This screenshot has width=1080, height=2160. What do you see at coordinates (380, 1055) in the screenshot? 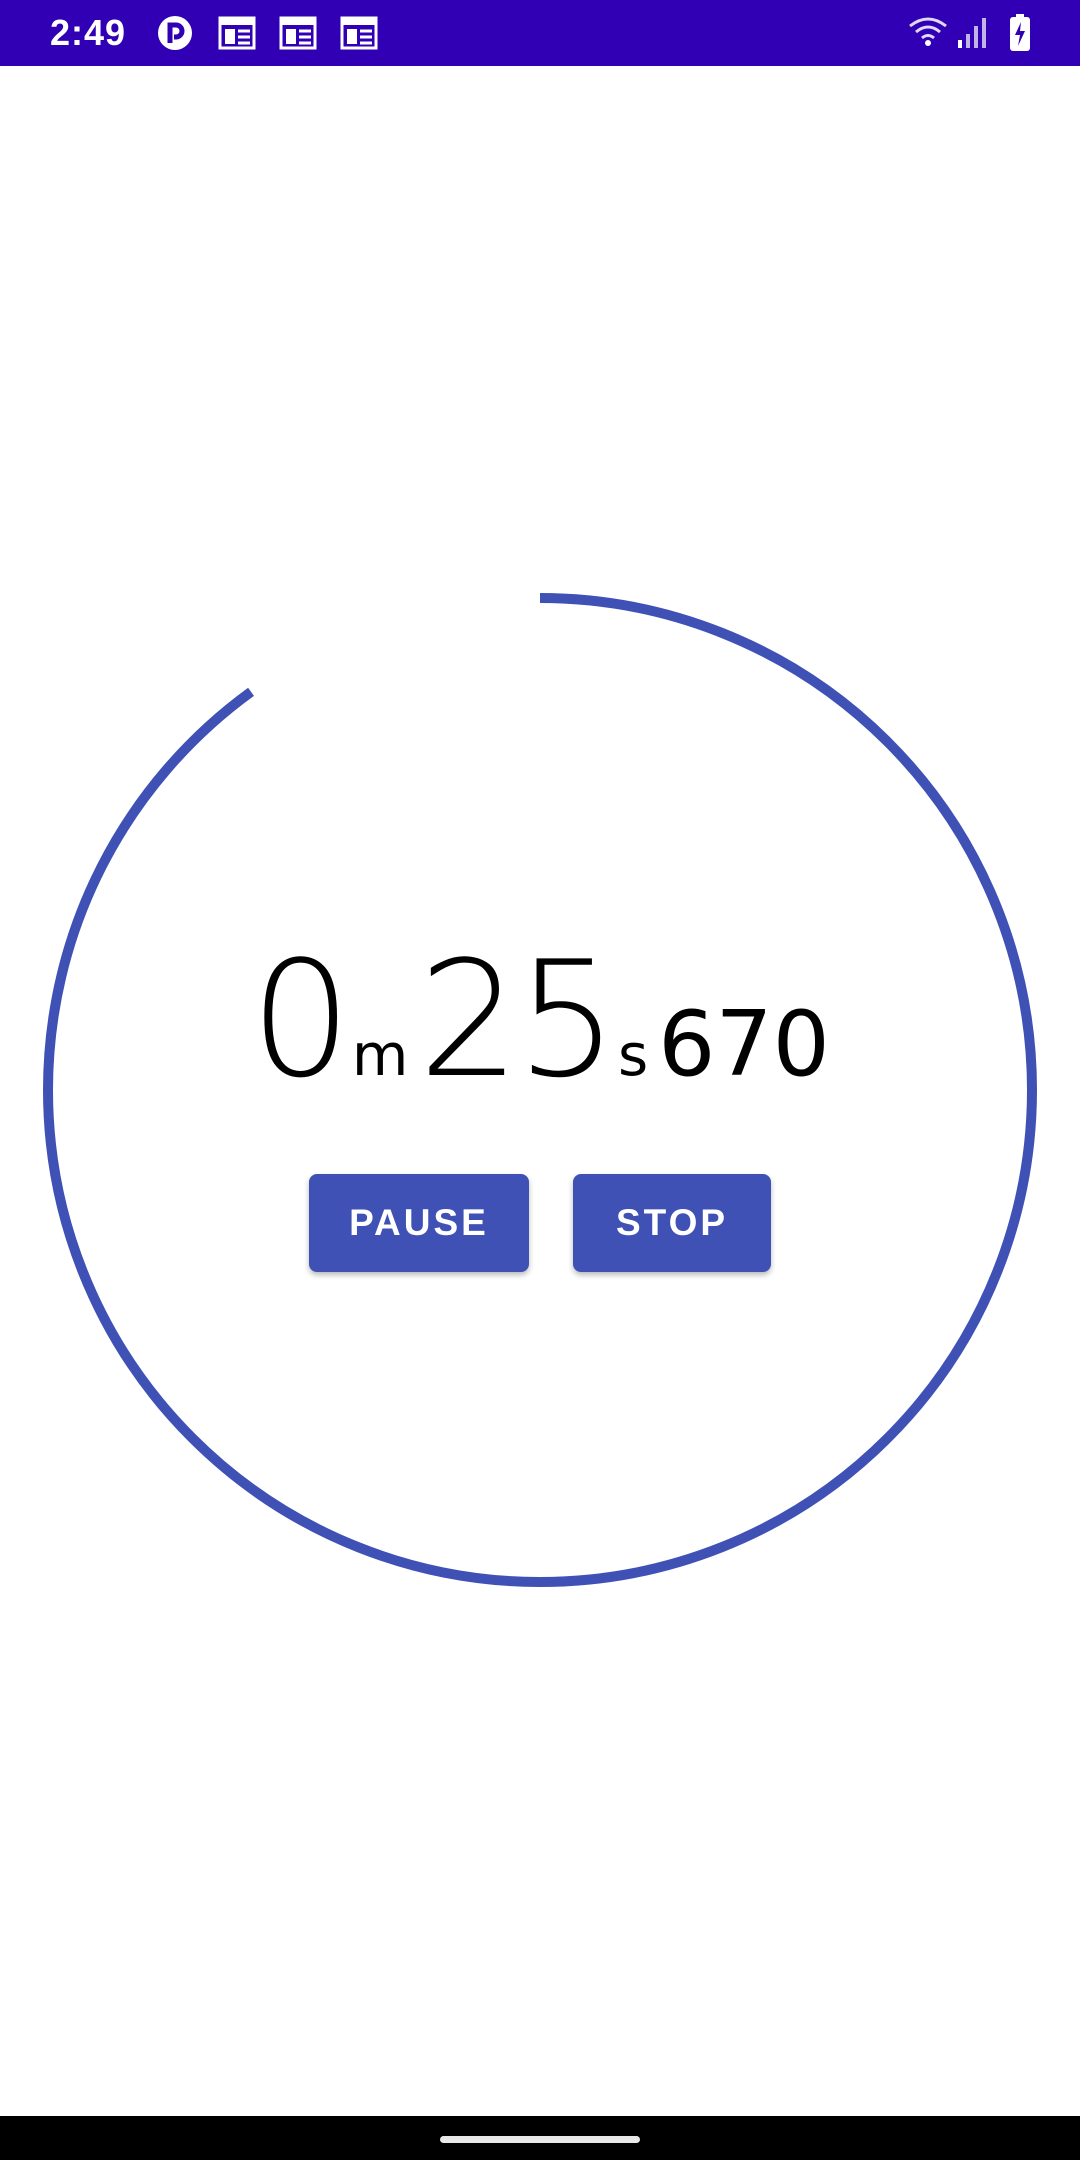
I see `timer-minutes-unit: m` at bounding box center [380, 1055].